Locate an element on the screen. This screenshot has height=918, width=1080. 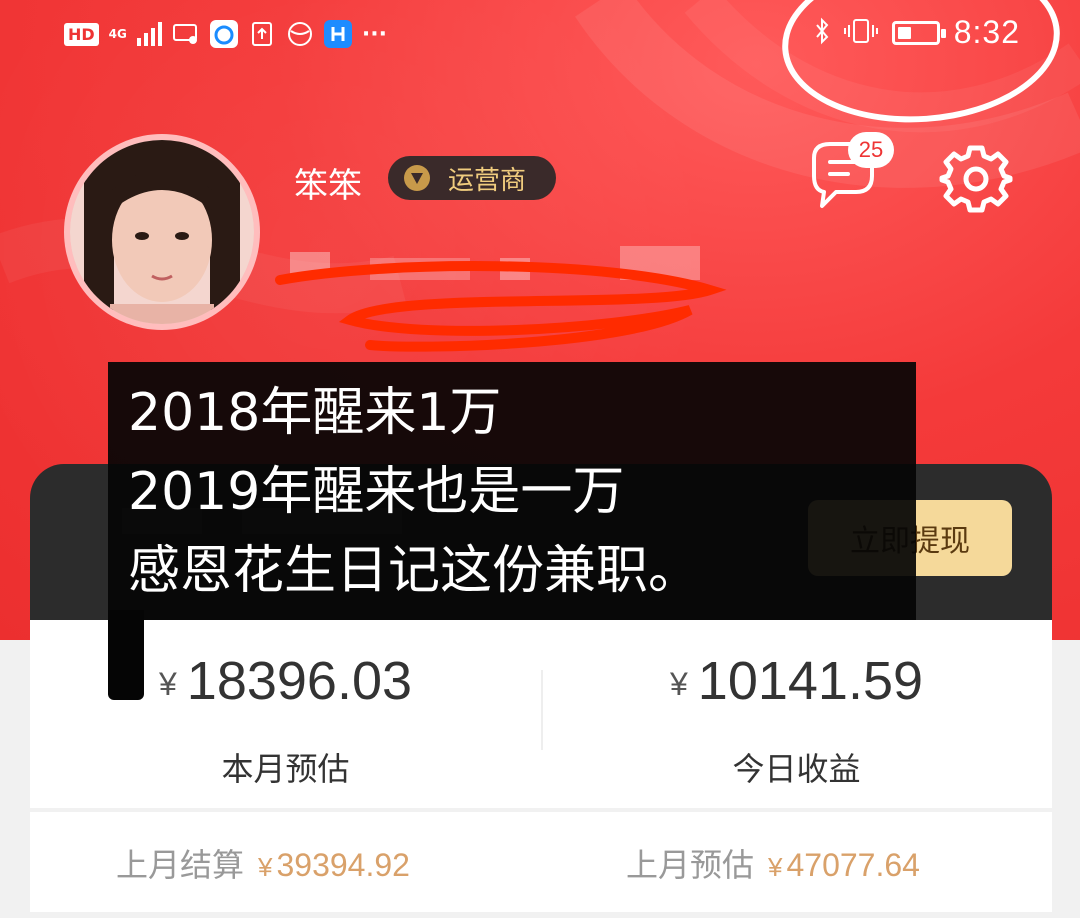
month-estimate-value: 18396.03 is located at coordinates (299, 681).